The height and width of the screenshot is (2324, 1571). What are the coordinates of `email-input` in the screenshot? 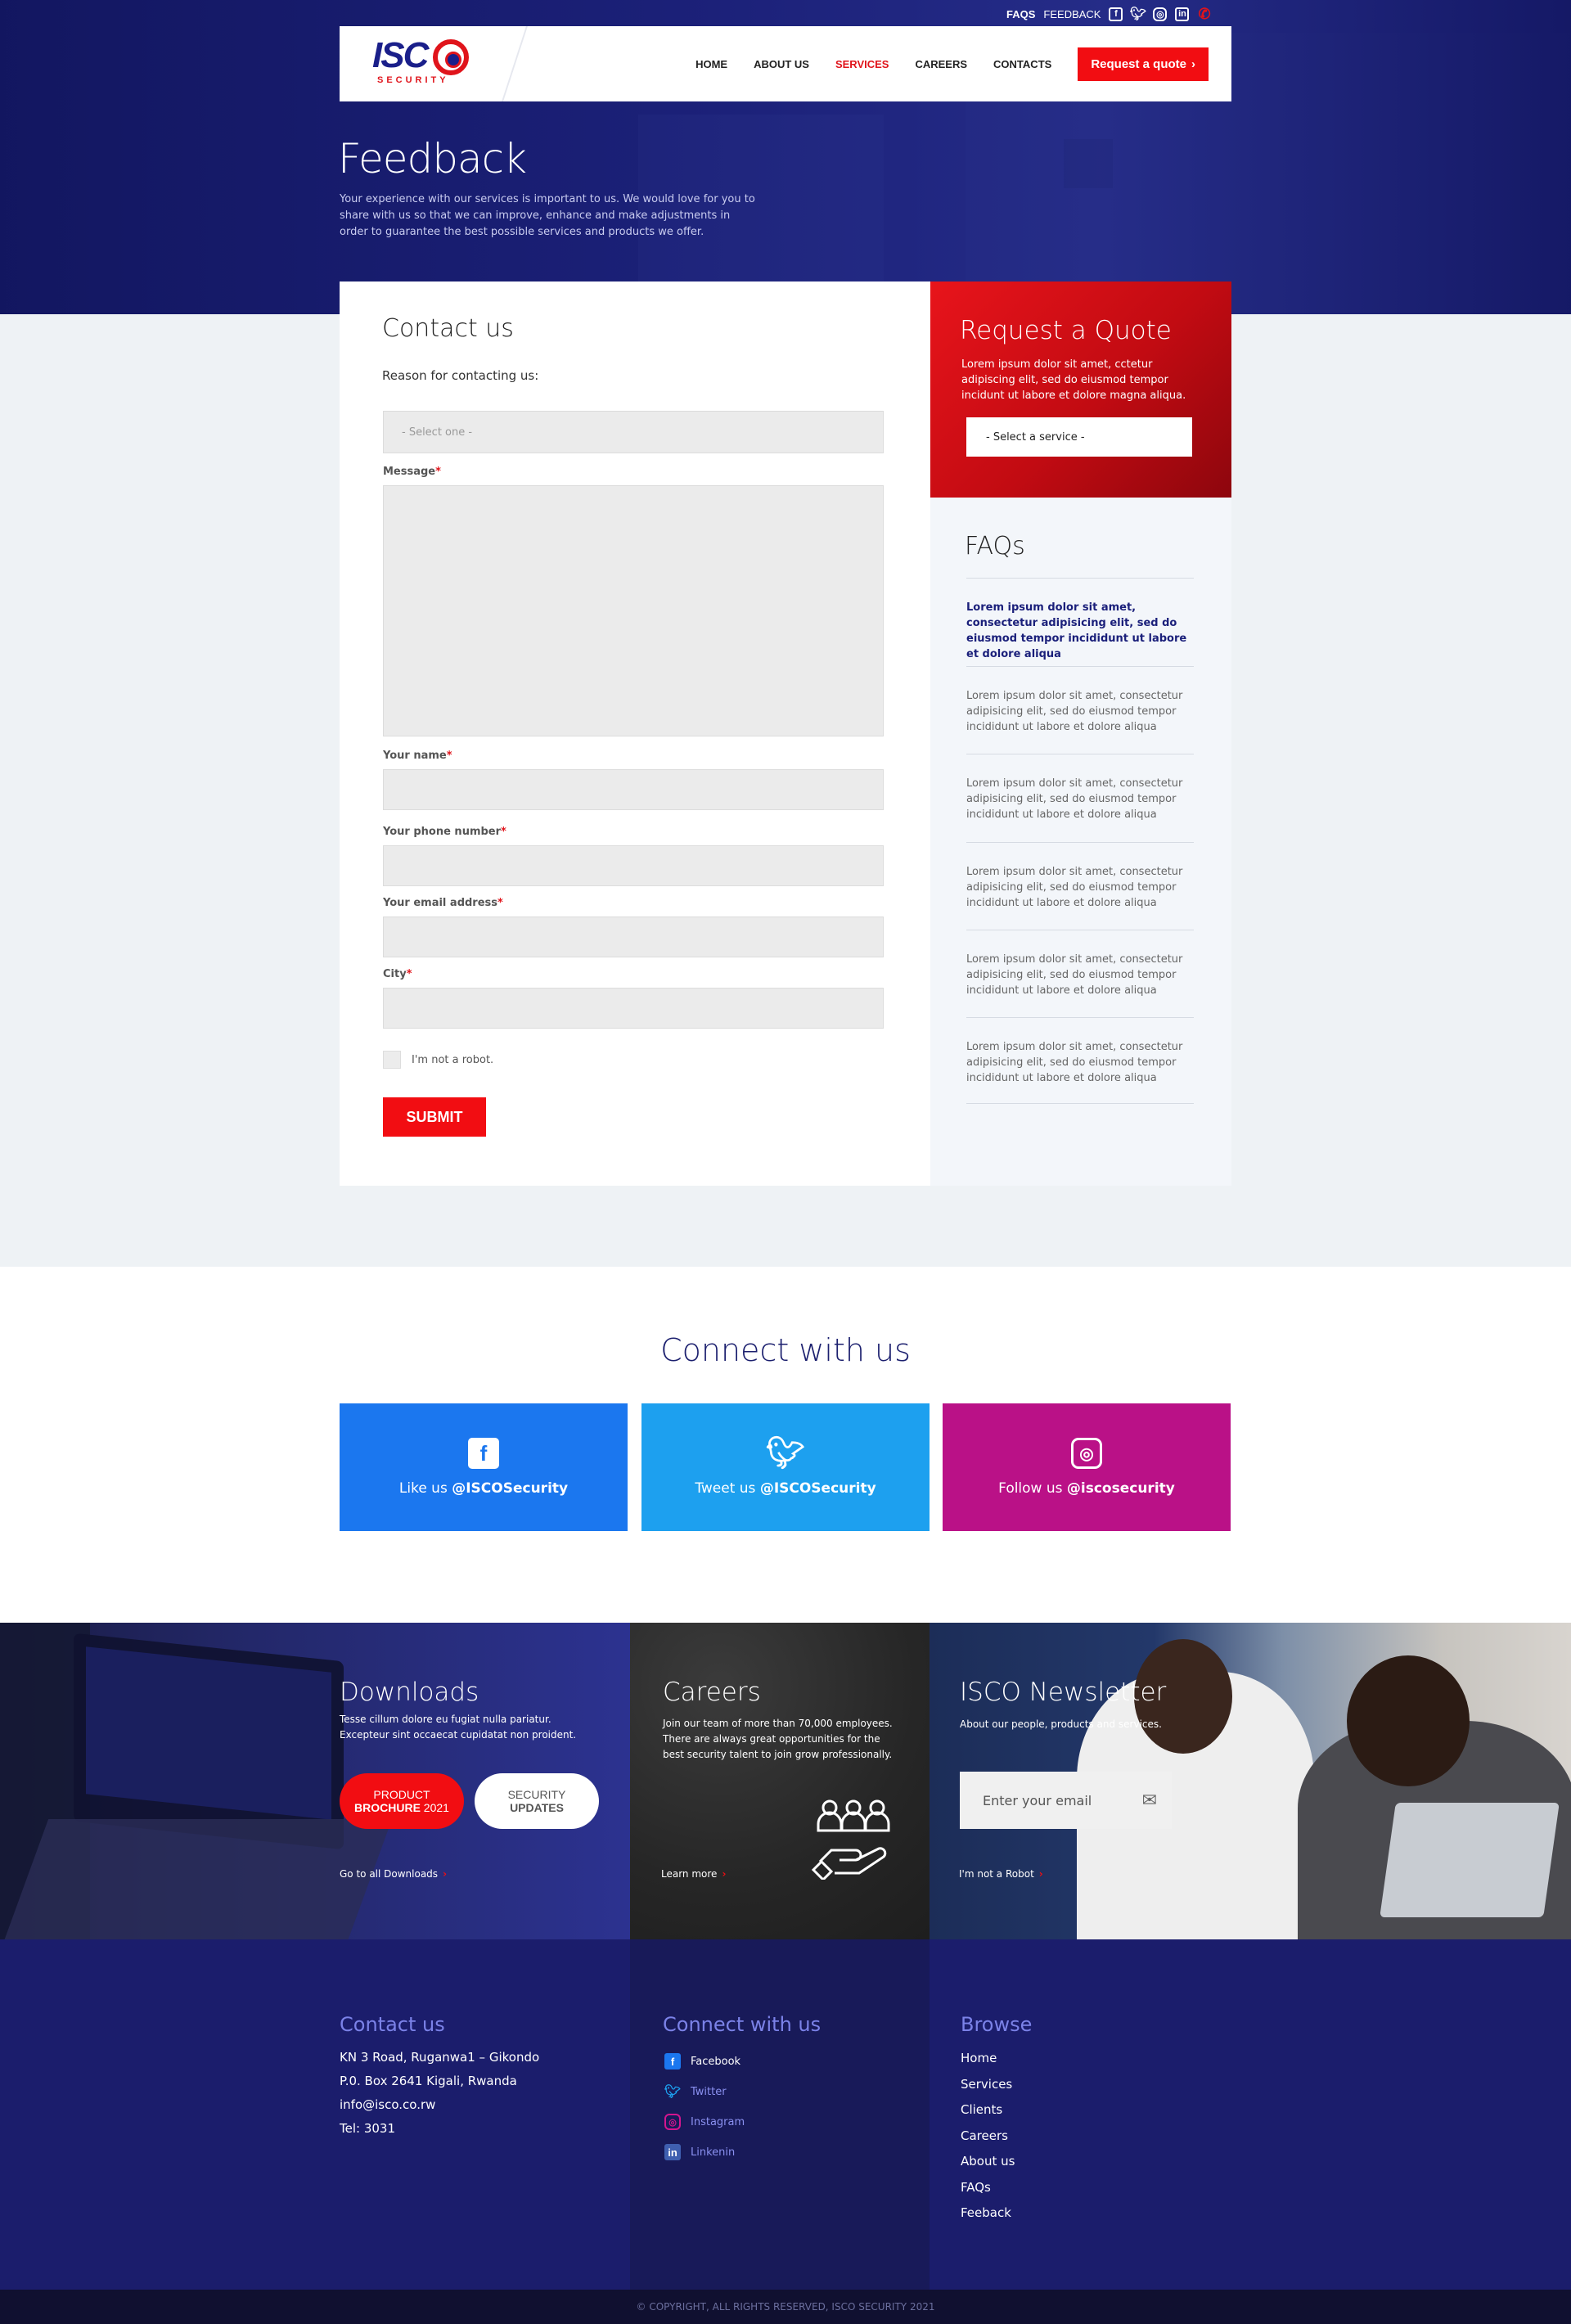 It's located at (633, 937).